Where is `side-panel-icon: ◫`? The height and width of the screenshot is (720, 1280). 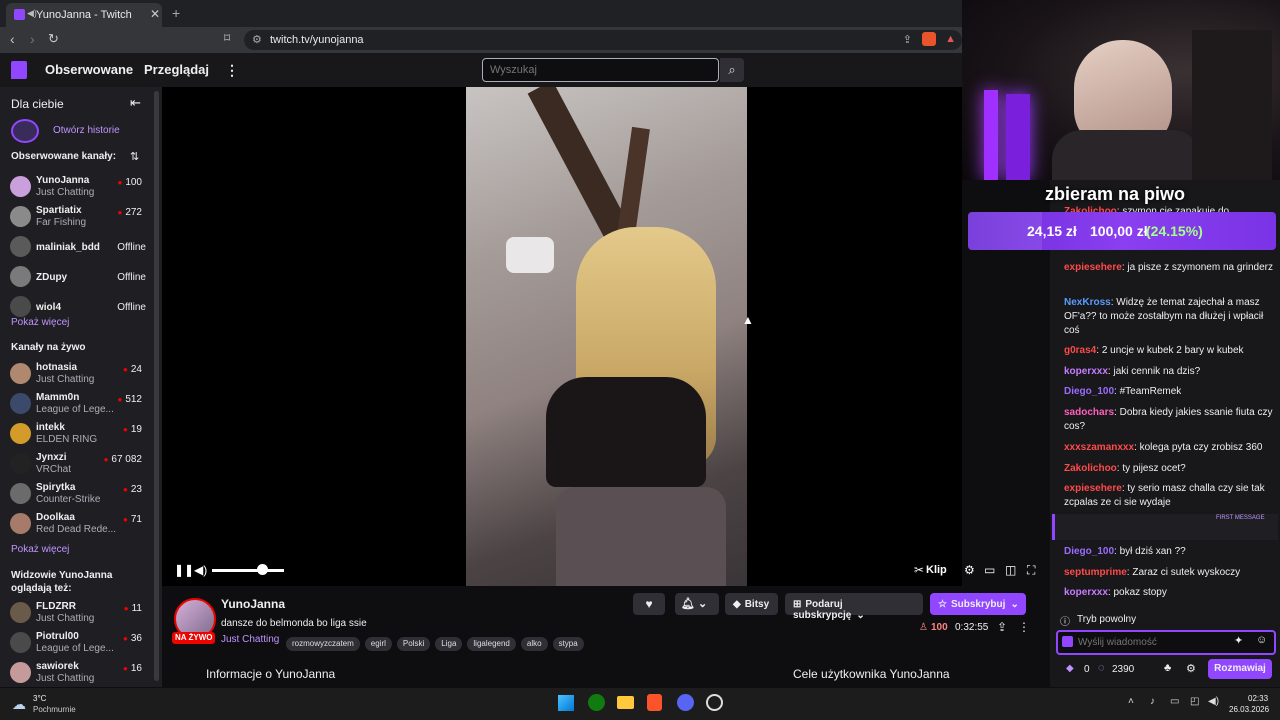
side-panel-icon: ◫ is located at coordinates (1010, 570).